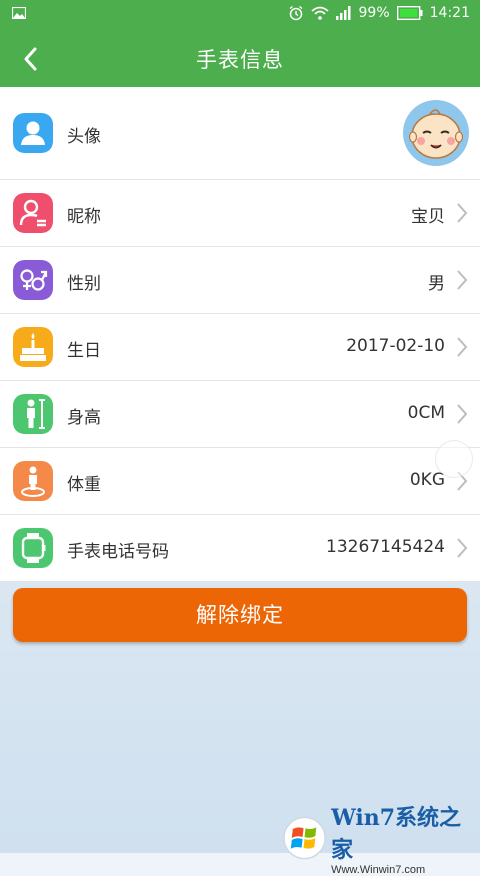 This screenshot has width=480, height=876. I want to click on watch-phone-label: 手表电话号码, so click(118, 552).